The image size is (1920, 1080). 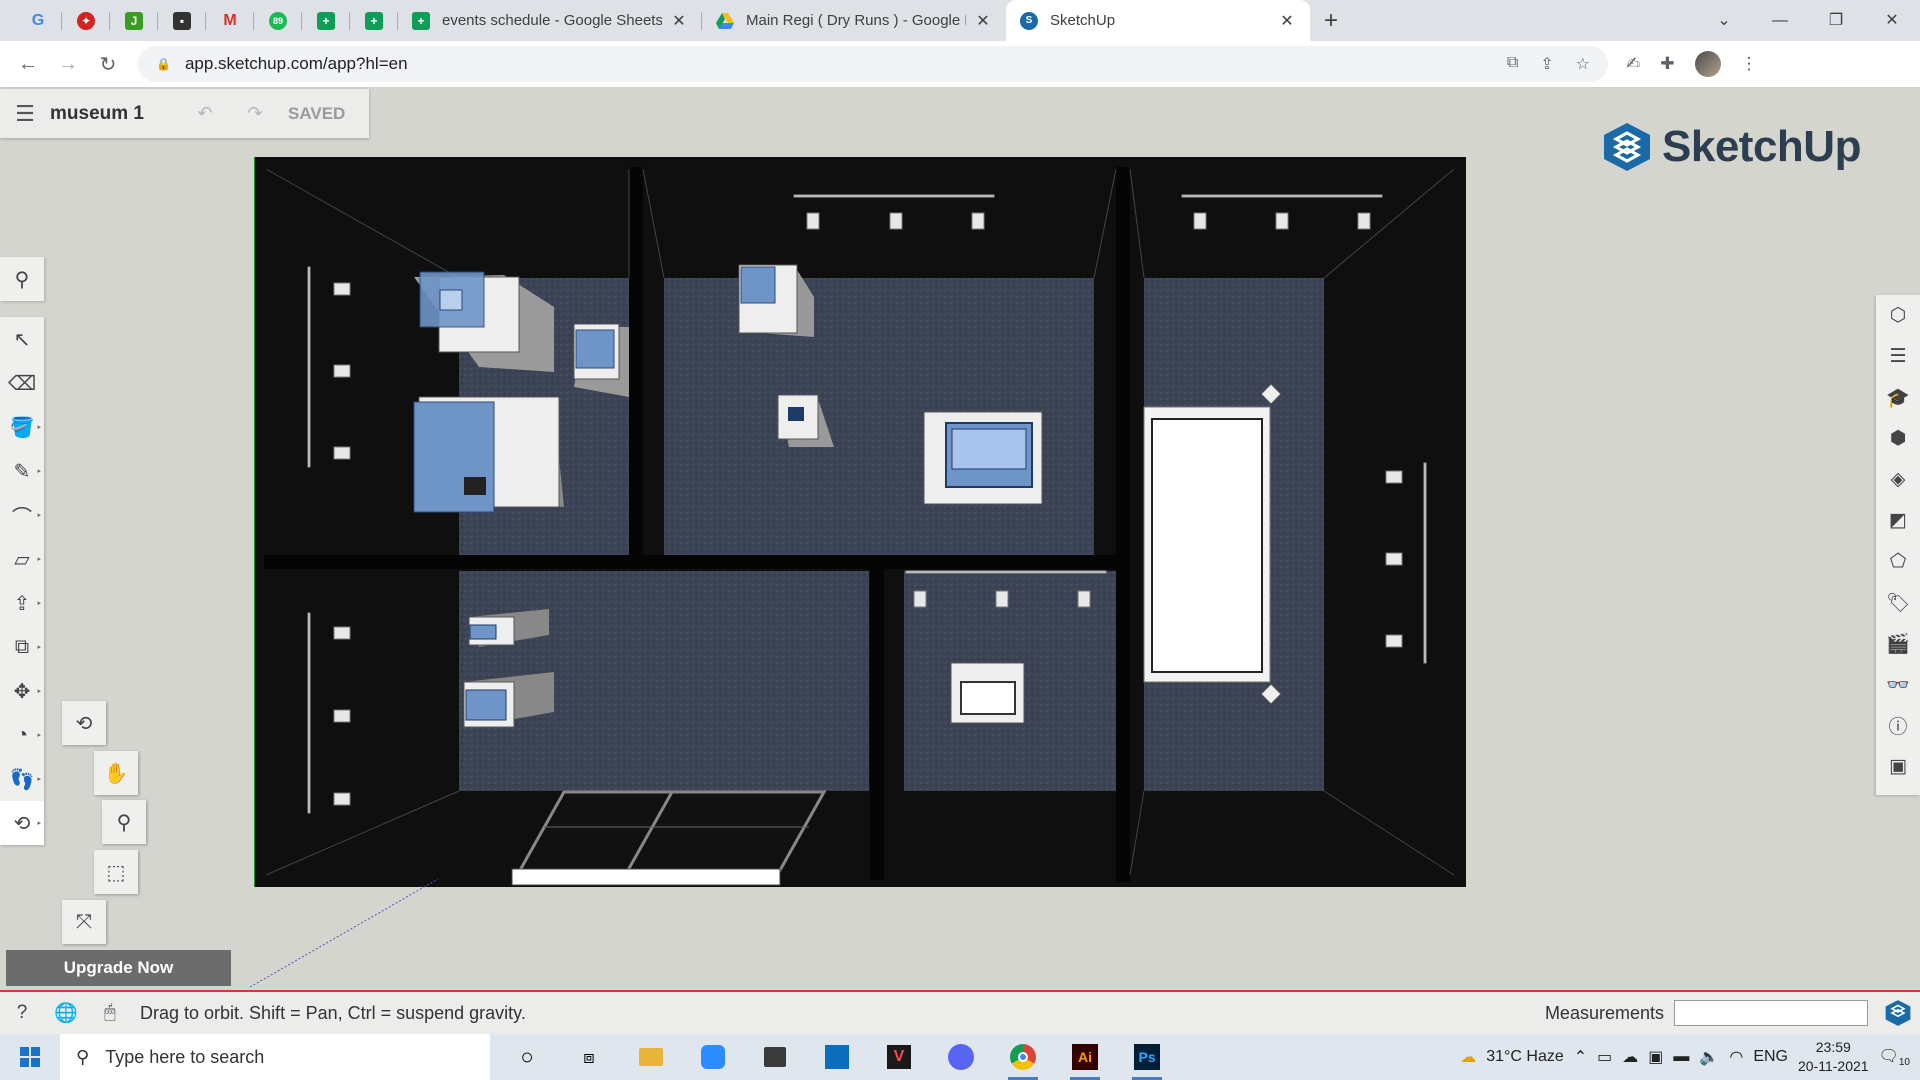 What do you see at coordinates (185, 1056) in the screenshot?
I see `taskbar-search-placeholder: Type here to search` at bounding box center [185, 1056].